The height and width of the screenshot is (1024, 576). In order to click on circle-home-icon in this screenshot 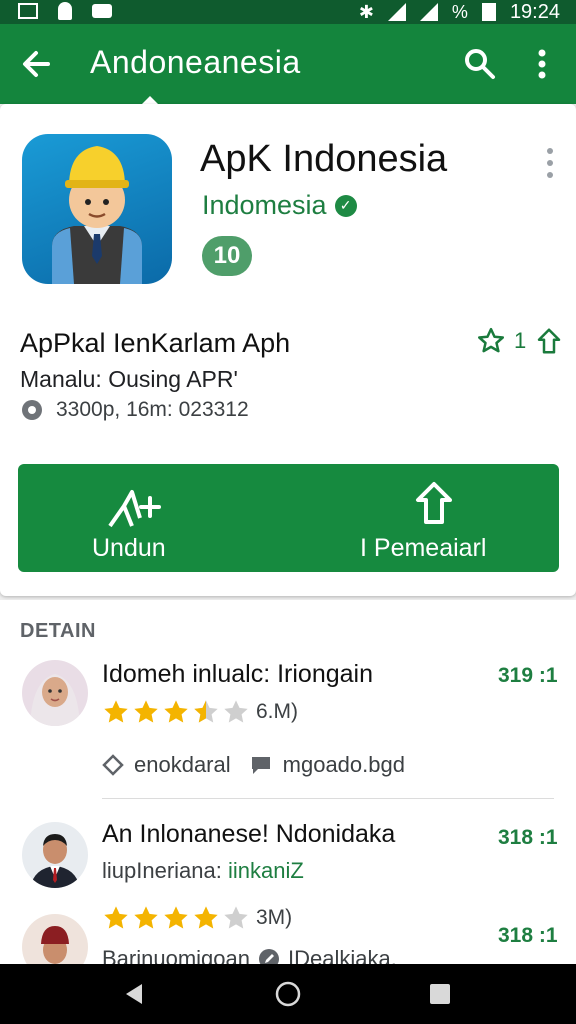, I will do `click(288, 994)`.